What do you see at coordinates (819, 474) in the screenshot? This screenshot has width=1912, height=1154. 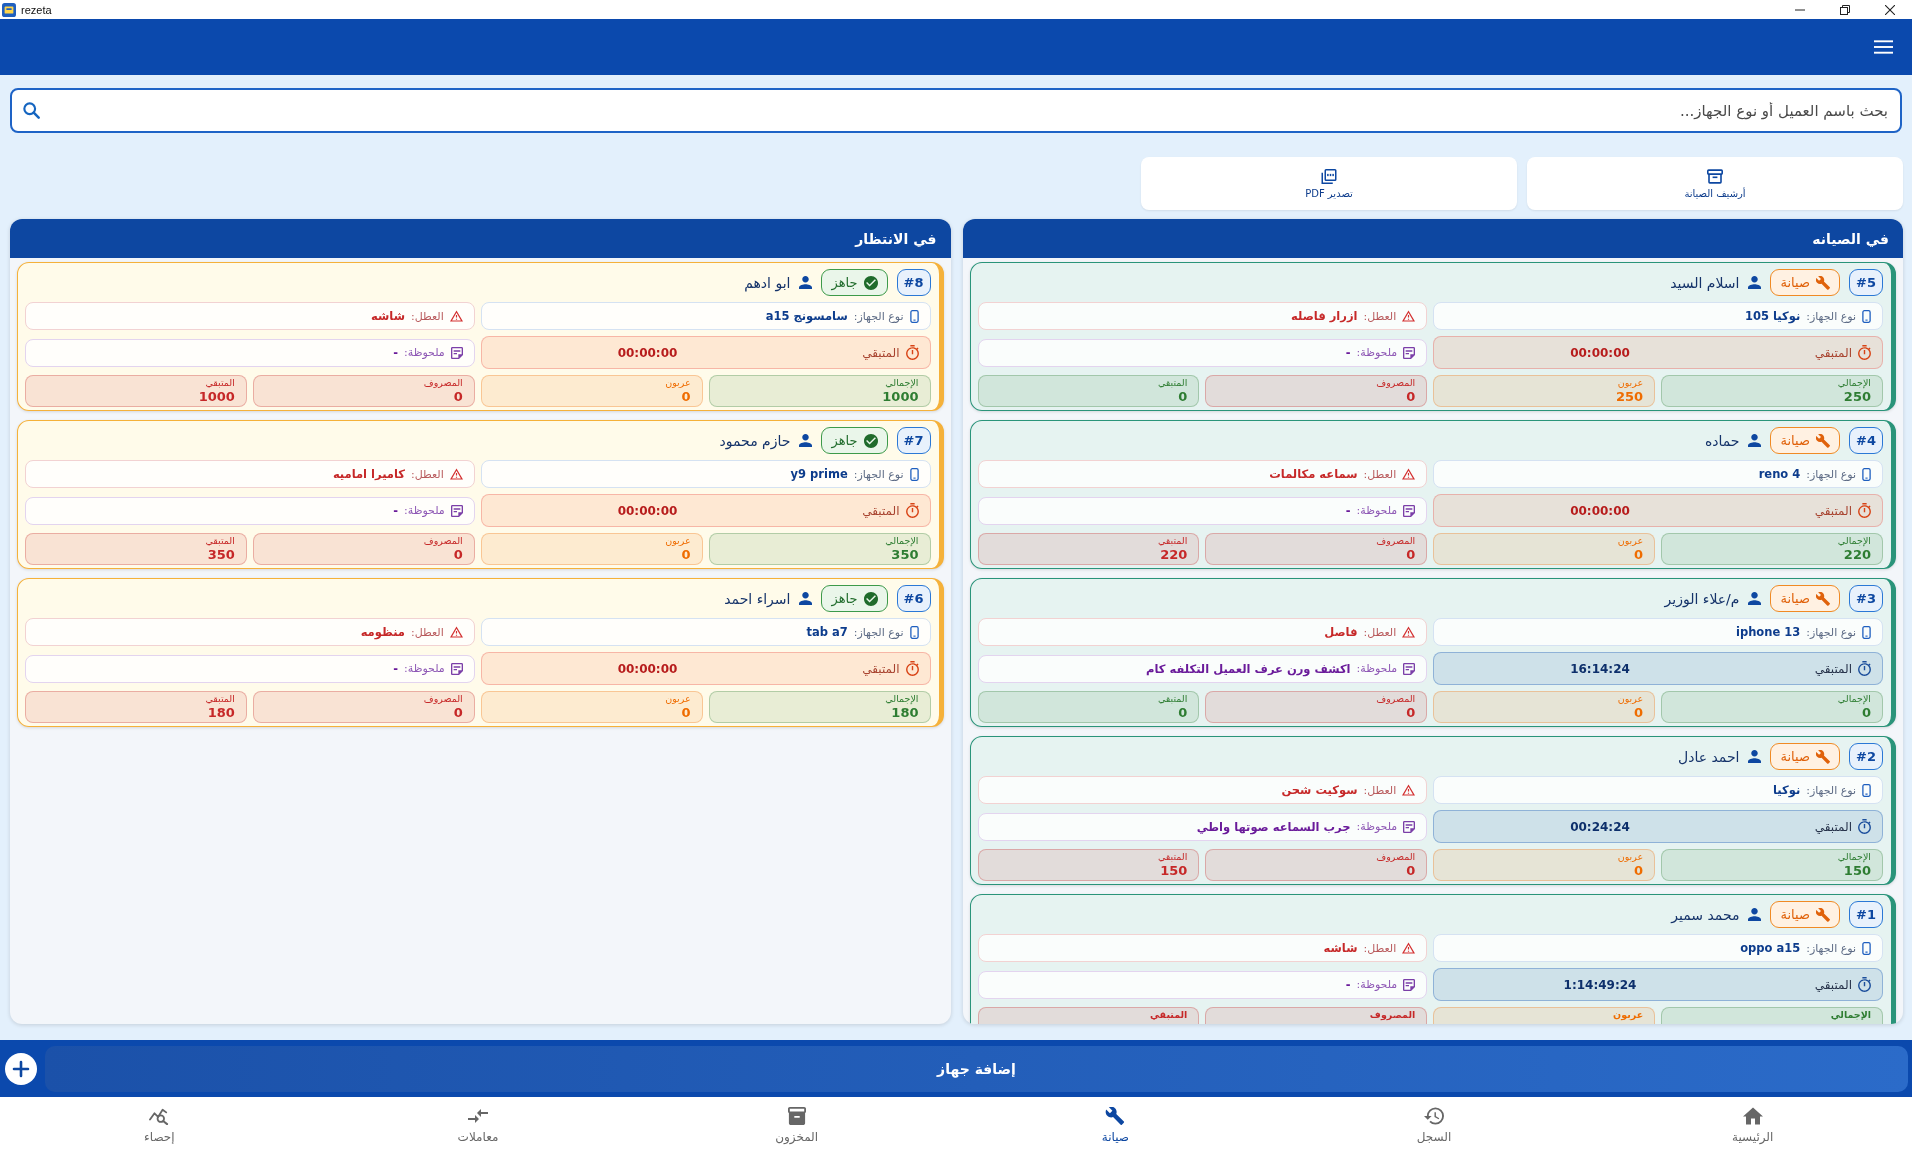 I see `device-value: y9 prime` at bounding box center [819, 474].